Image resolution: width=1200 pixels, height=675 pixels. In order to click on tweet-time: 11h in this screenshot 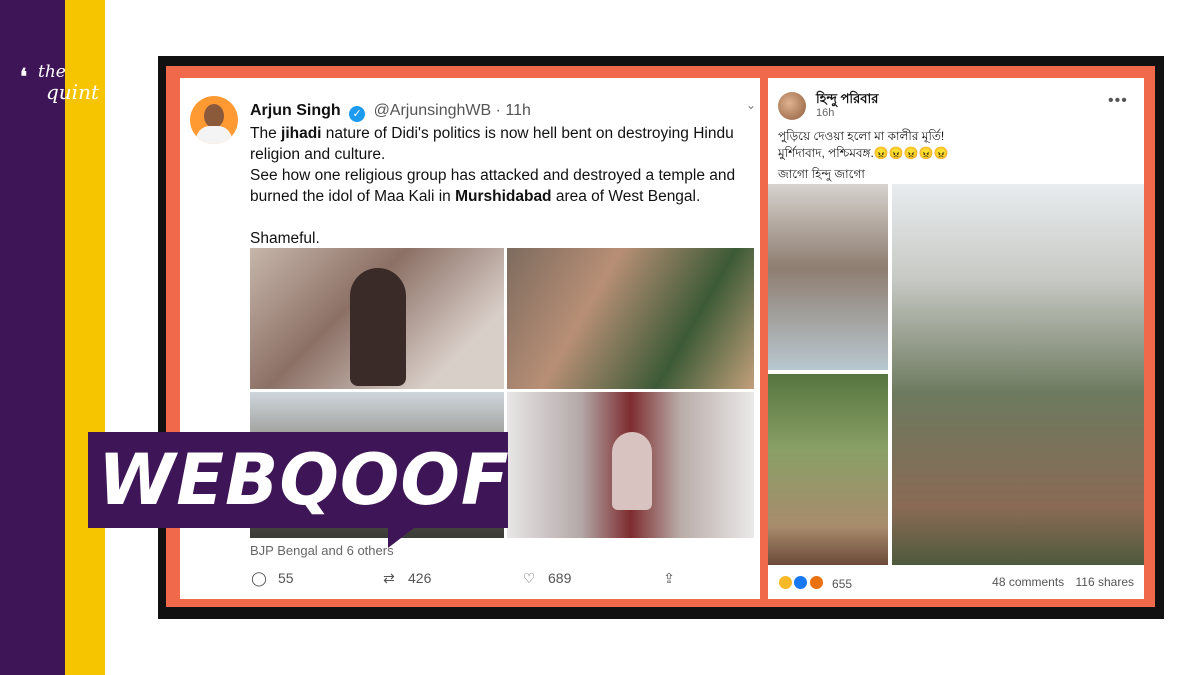, I will do `click(518, 110)`.